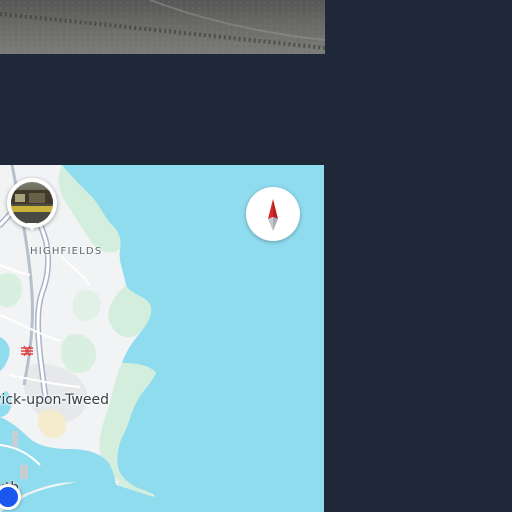 The image size is (512, 512). I want to click on photo-texture, so click(162, 27).